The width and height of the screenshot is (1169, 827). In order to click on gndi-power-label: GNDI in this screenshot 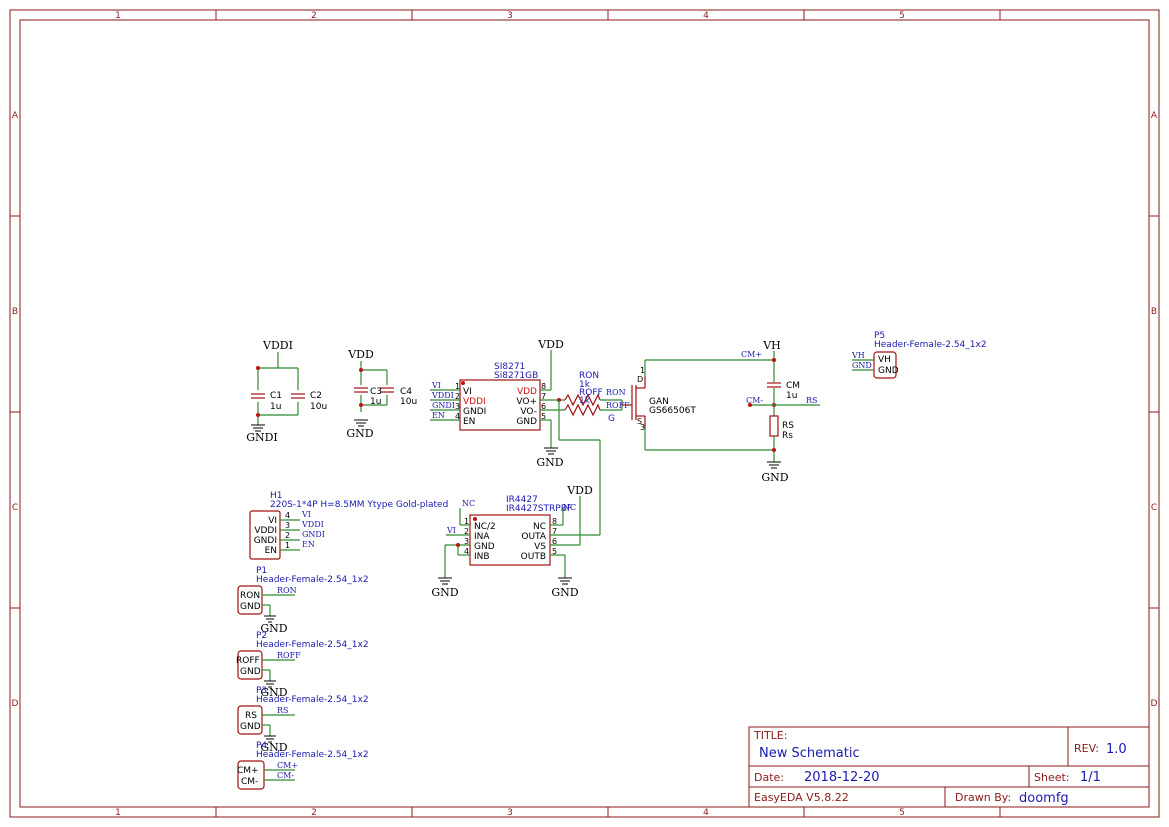, I will do `click(262, 437)`.